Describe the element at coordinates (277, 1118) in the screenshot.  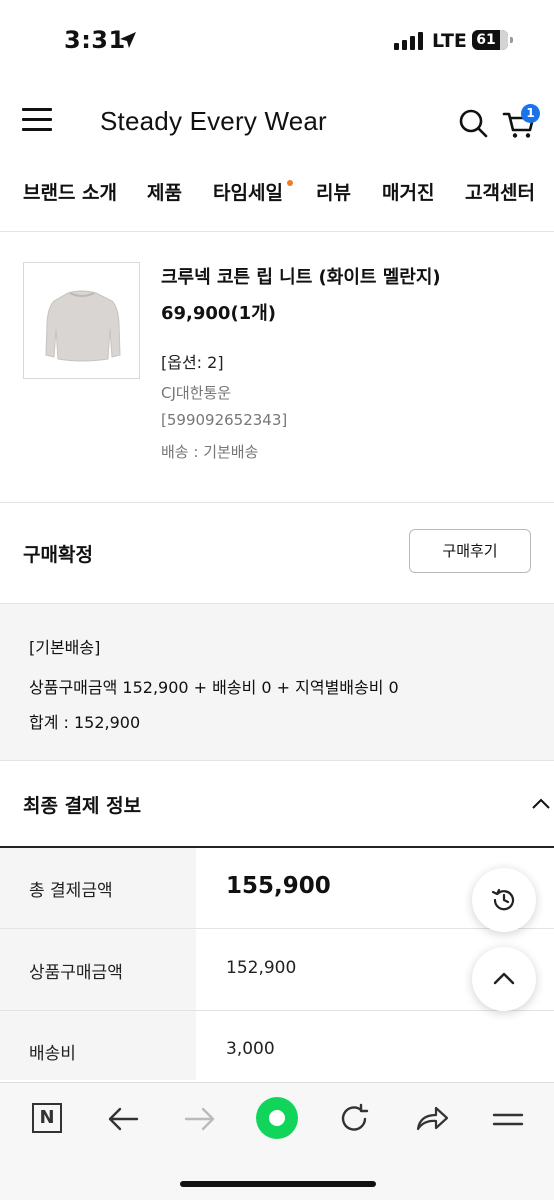
I see `green-dot-button` at that location.